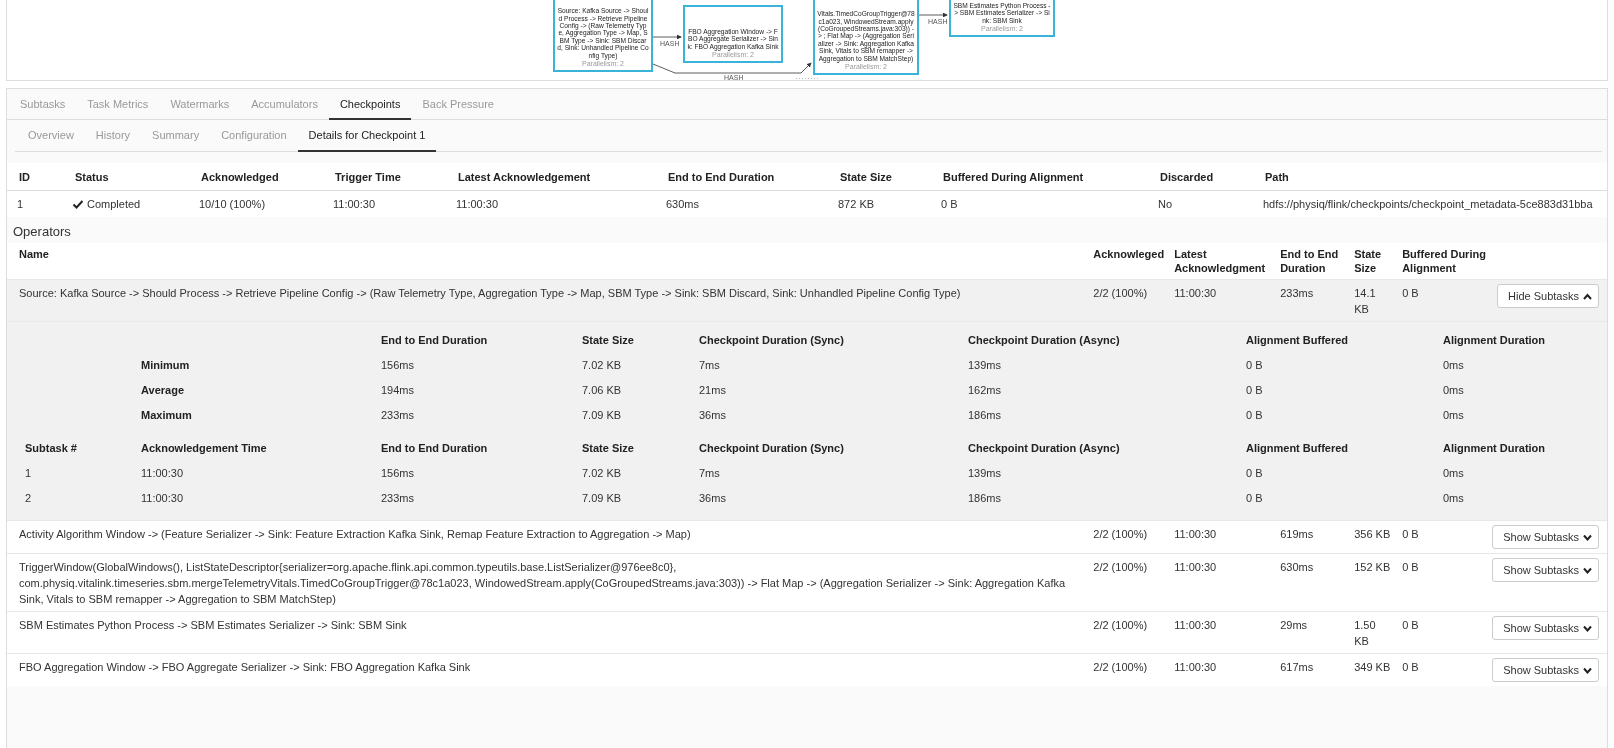  Describe the element at coordinates (602, 390) in the screenshot. I see `table-cell-text: 7.06 KB` at that location.